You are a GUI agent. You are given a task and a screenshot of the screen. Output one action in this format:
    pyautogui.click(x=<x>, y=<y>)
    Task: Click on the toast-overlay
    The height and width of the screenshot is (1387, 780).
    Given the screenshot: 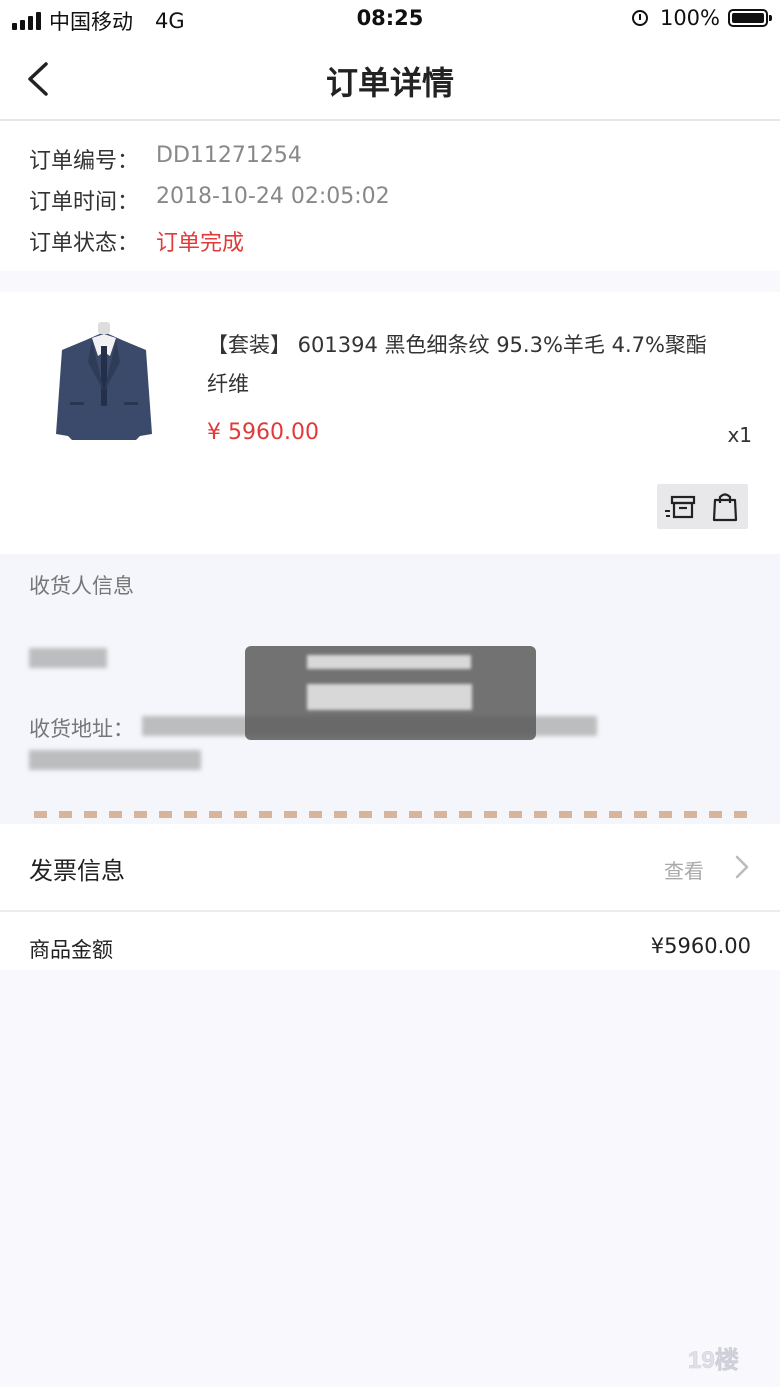 What is the action you would take?
    pyautogui.click(x=390, y=693)
    